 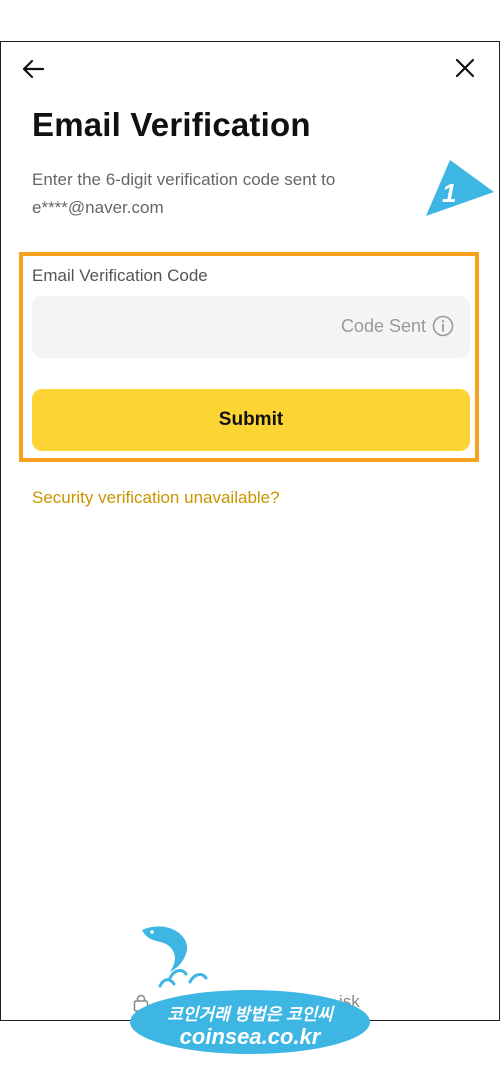 I want to click on security-verification-unavailable-link: Security verification unavailable?, so click(x=156, y=498).